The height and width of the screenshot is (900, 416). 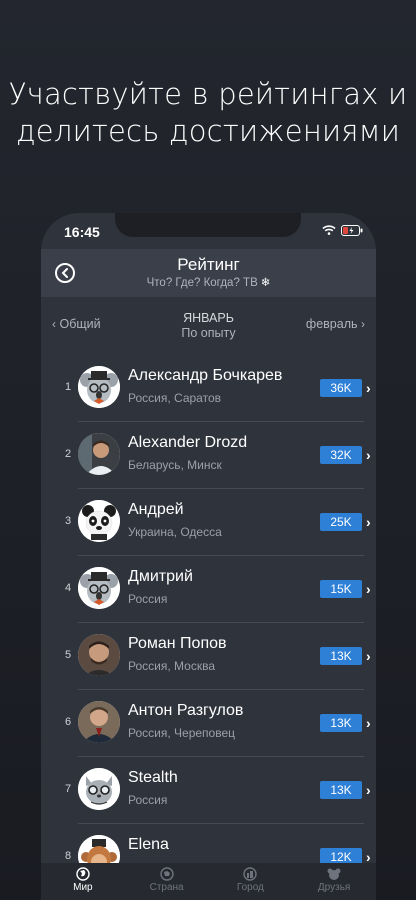 What do you see at coordinates (341, 522) in the screenshot?
I see `score-badge: 25K` at bounding box center [341, 522].